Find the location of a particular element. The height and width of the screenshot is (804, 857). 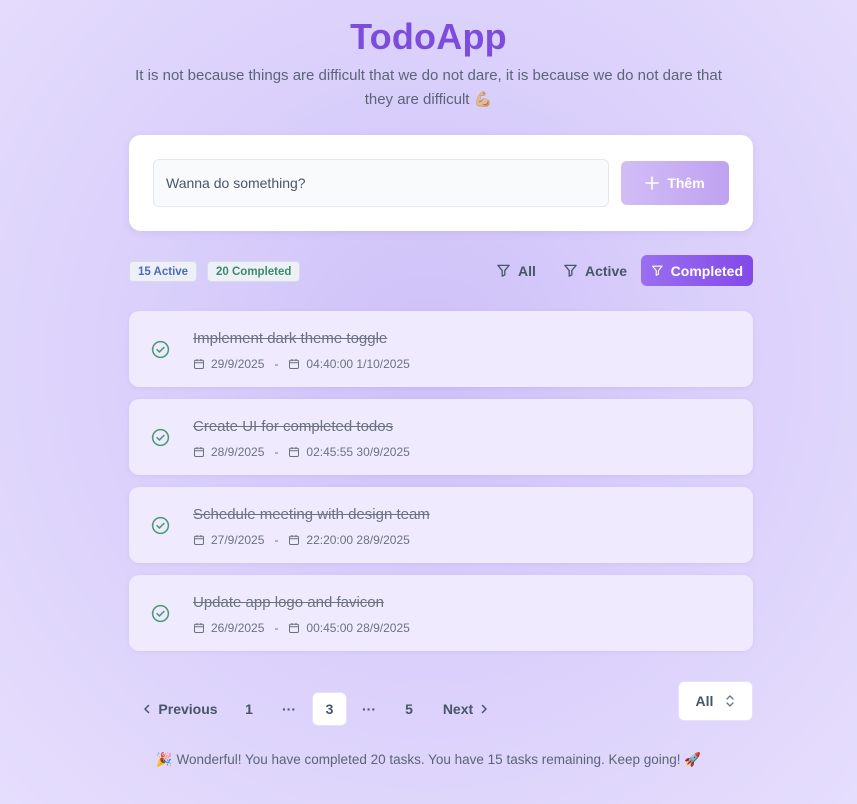

previous-page-button: Previous is located at coordinates (180, 709).